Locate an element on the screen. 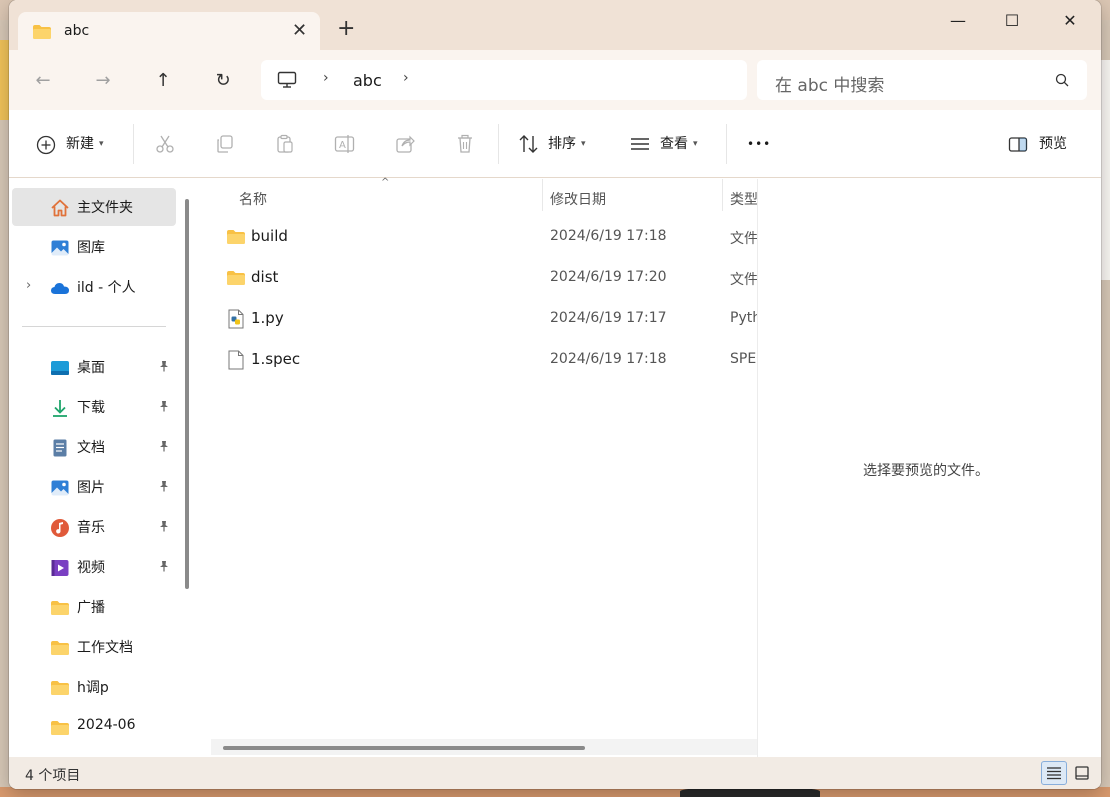  sidebar-item-music: 音乐 is located at coordinates (94, 527).